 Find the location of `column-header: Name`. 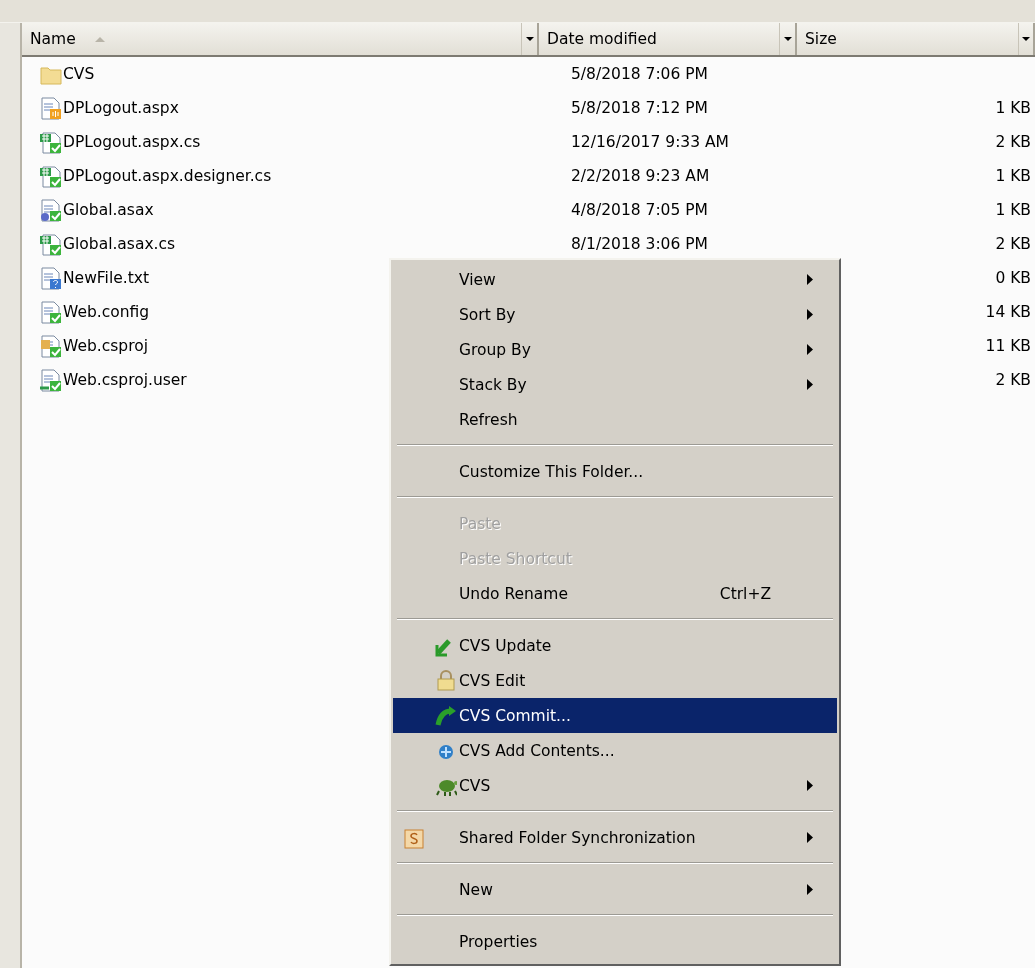

column-header: Name is located at coordinates (272, 39).